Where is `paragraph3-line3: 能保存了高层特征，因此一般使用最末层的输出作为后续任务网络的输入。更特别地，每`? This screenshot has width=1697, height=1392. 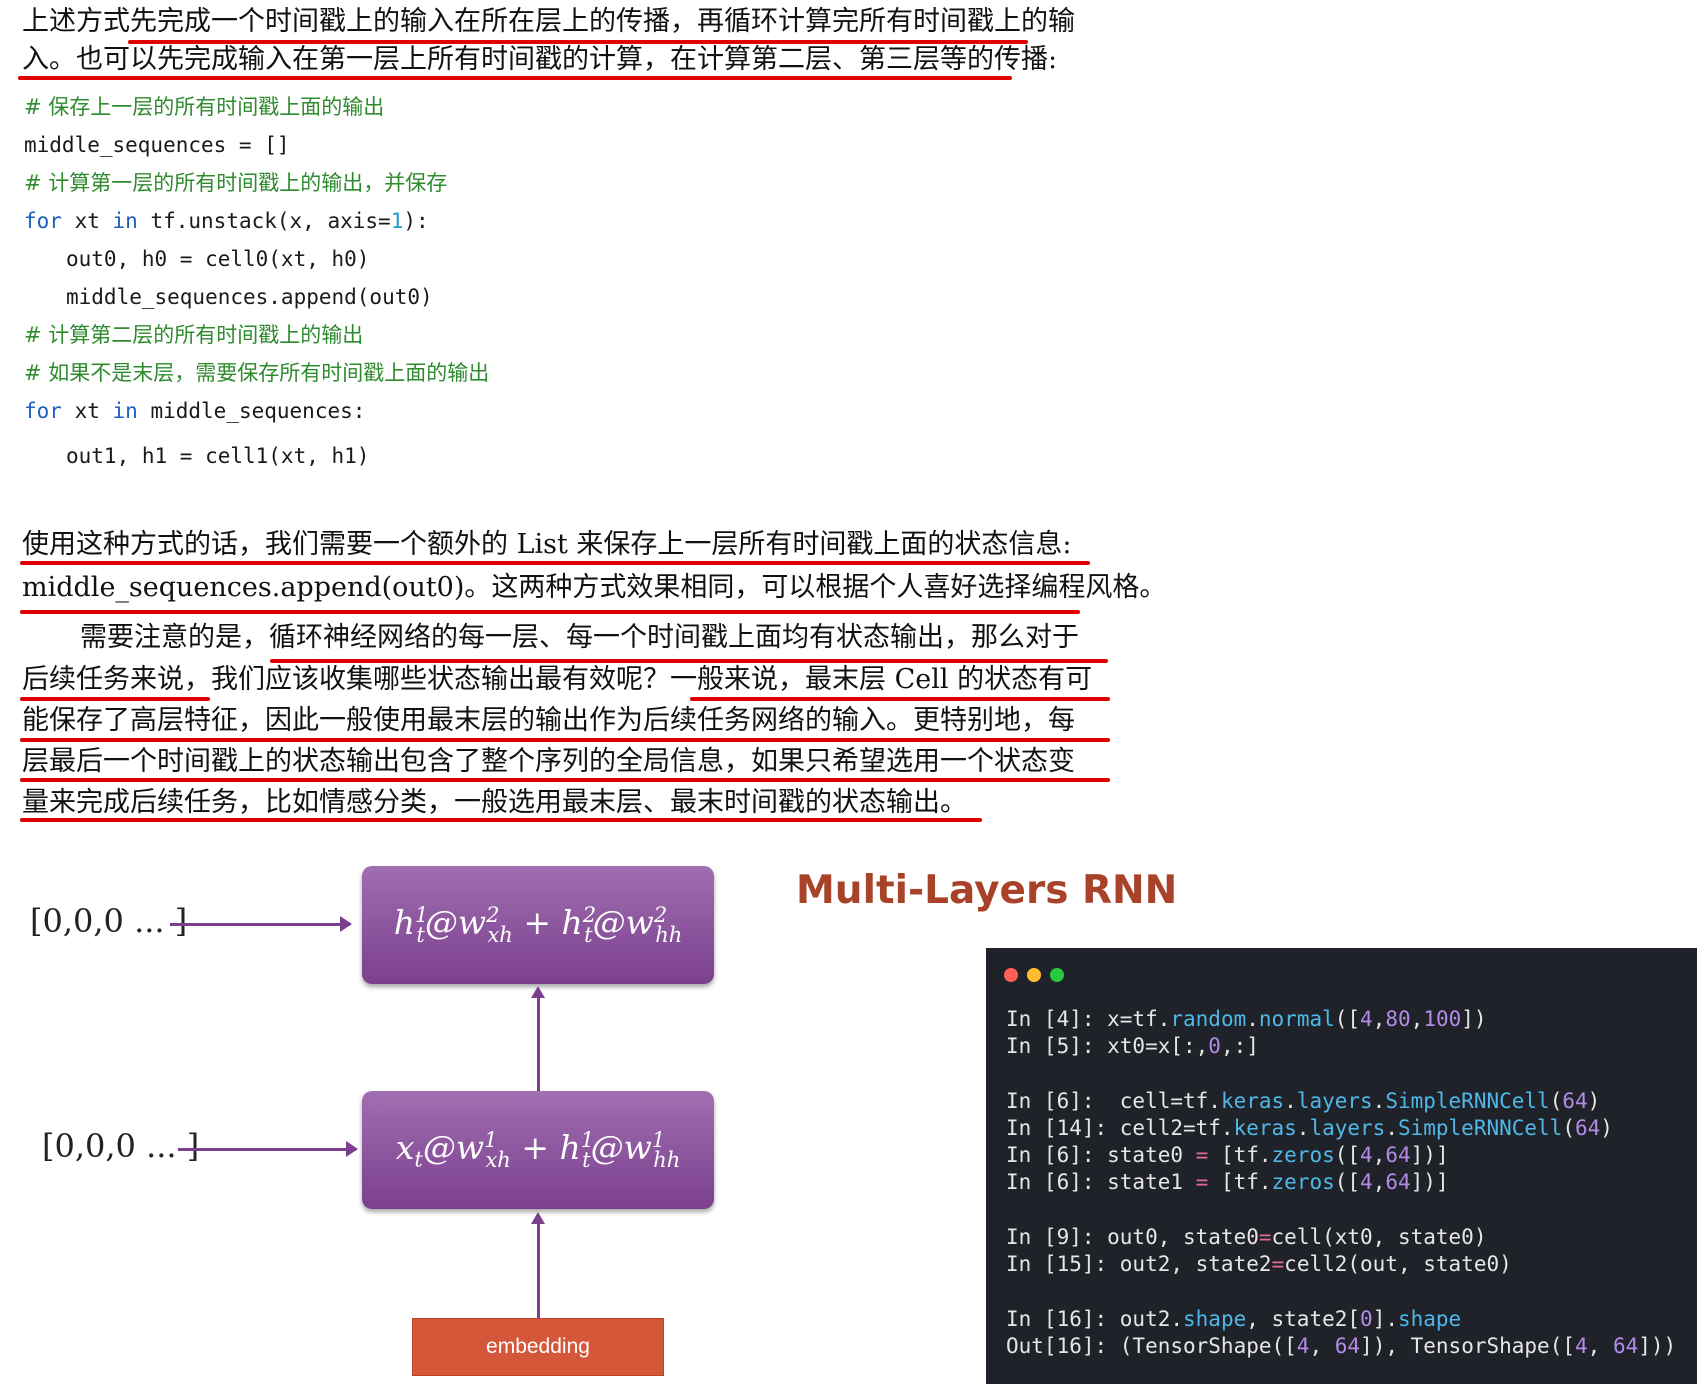
paragraph3-line3: 能保存了高层特征，因此一般使用最末层的输出作为后续任务网络的输入。更特别地，每 is located at coordinates (548, 720).